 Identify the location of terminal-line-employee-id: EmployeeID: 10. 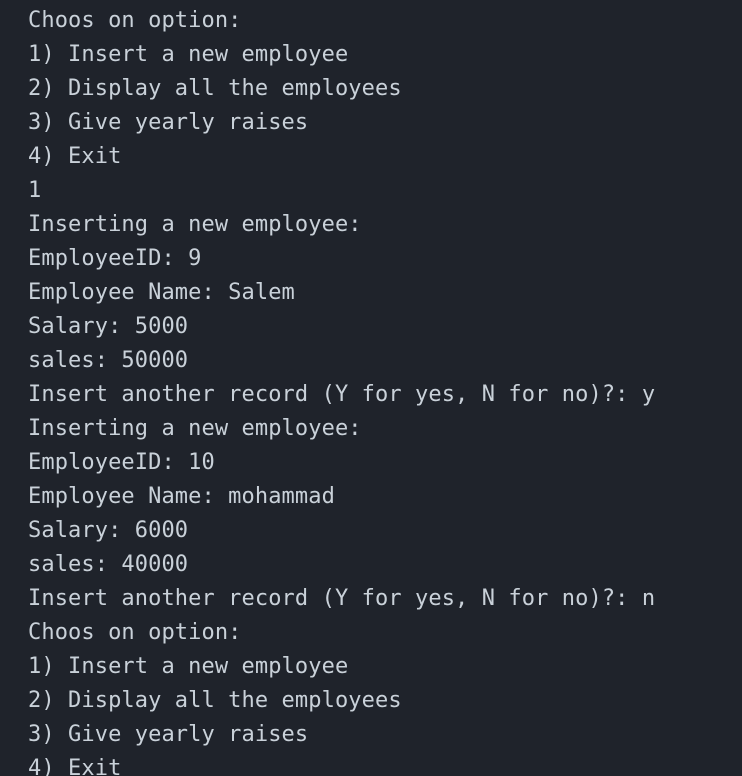
(121, 462).